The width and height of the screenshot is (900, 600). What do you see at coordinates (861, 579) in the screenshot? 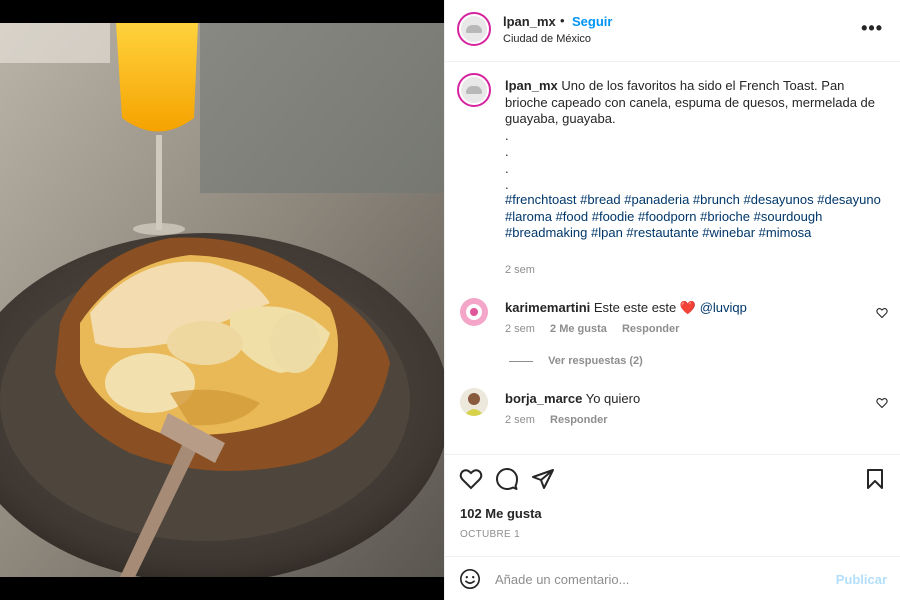
I see `publish-button: Publicar` at bounding box center [861, 579].